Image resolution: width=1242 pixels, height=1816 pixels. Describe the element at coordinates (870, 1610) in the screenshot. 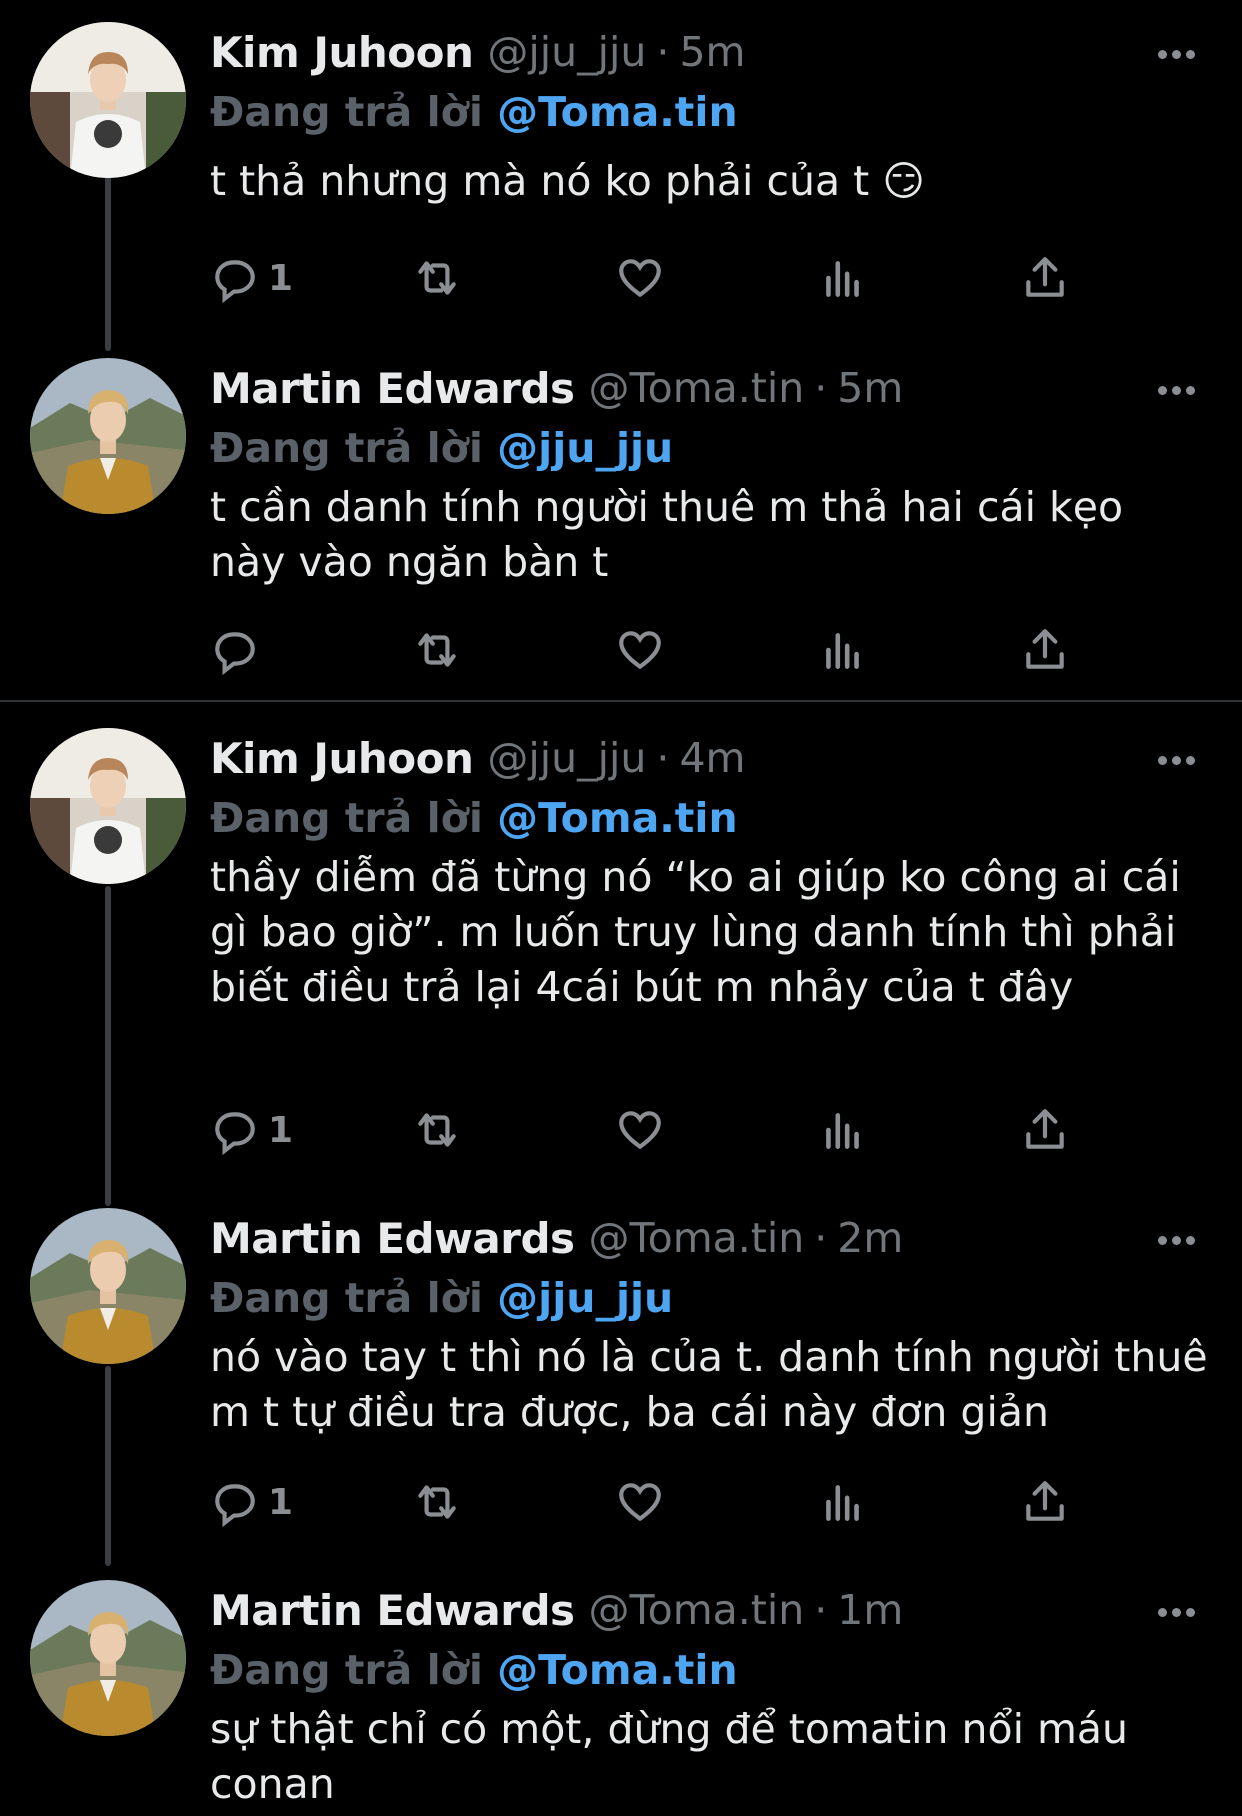

I see `timestamp: 1m` at that location.